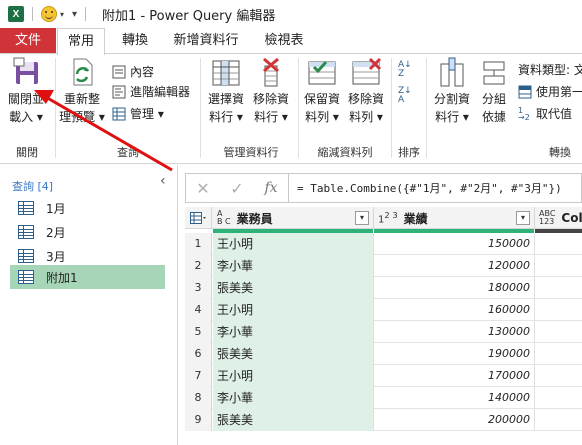  I want to click on properties-button: 內容, so click(133, 72).